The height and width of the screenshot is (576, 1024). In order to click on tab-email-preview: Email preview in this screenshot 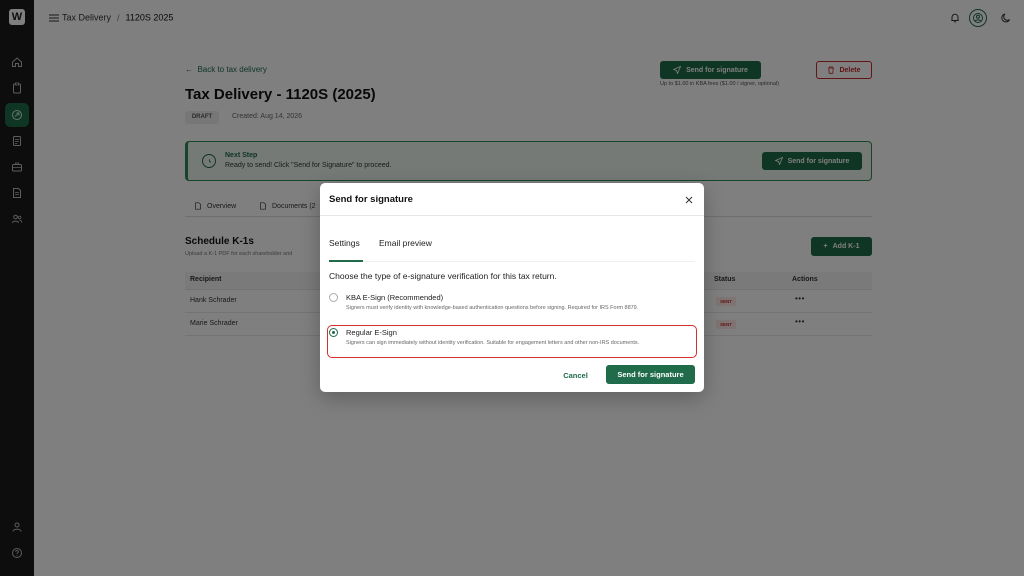, I will do `click(405, 243)`.